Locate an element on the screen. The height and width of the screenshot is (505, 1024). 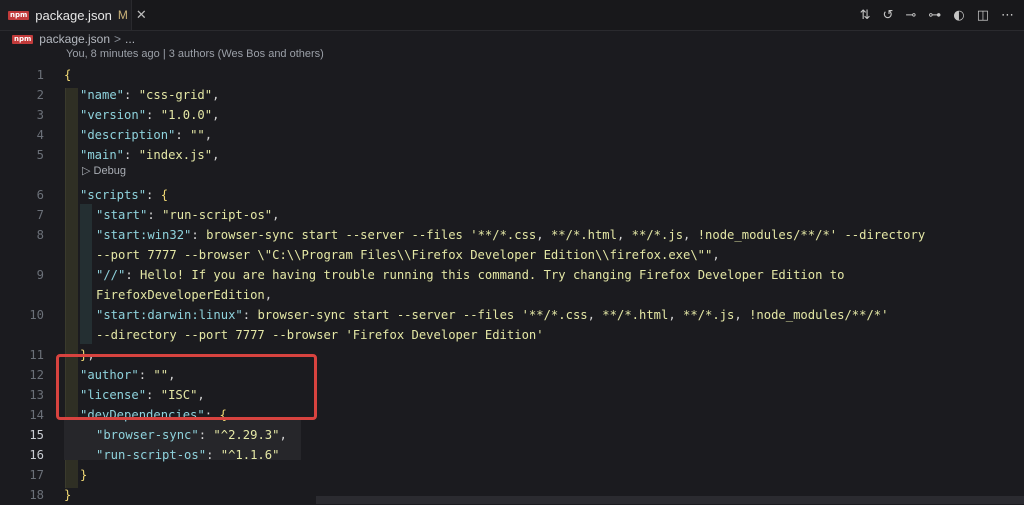
line-number: 6 is located at coordinates (40, 195).